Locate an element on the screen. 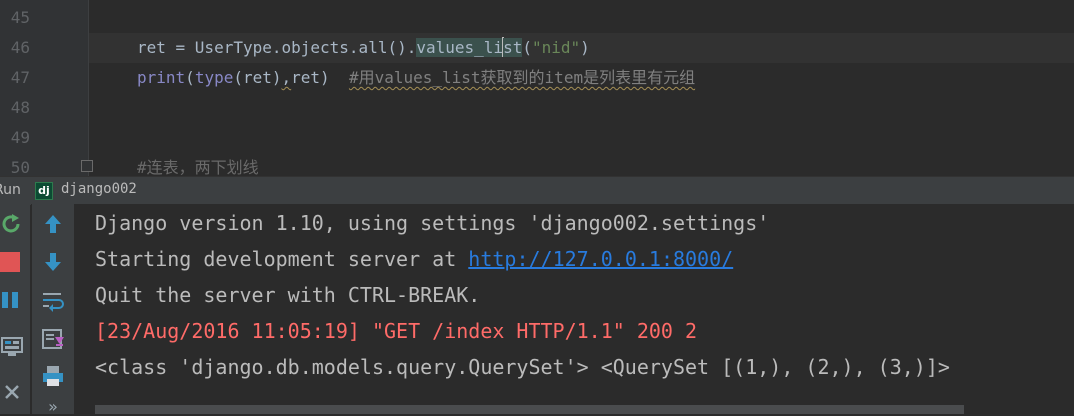 The height and width of the screenshot is (416, 1074). builtin-type: type is located at coordinates (214, 77).